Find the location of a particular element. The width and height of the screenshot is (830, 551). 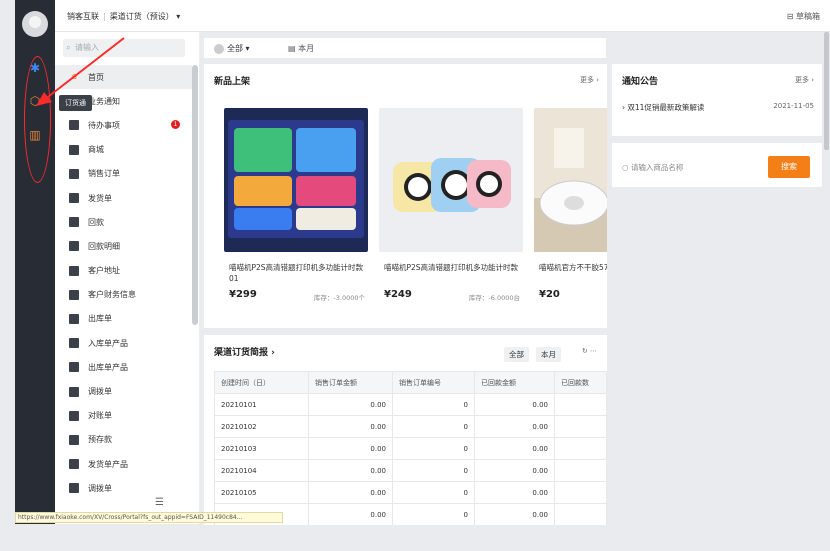

sidebar-scrollbar is located at coordinates (195, 195).